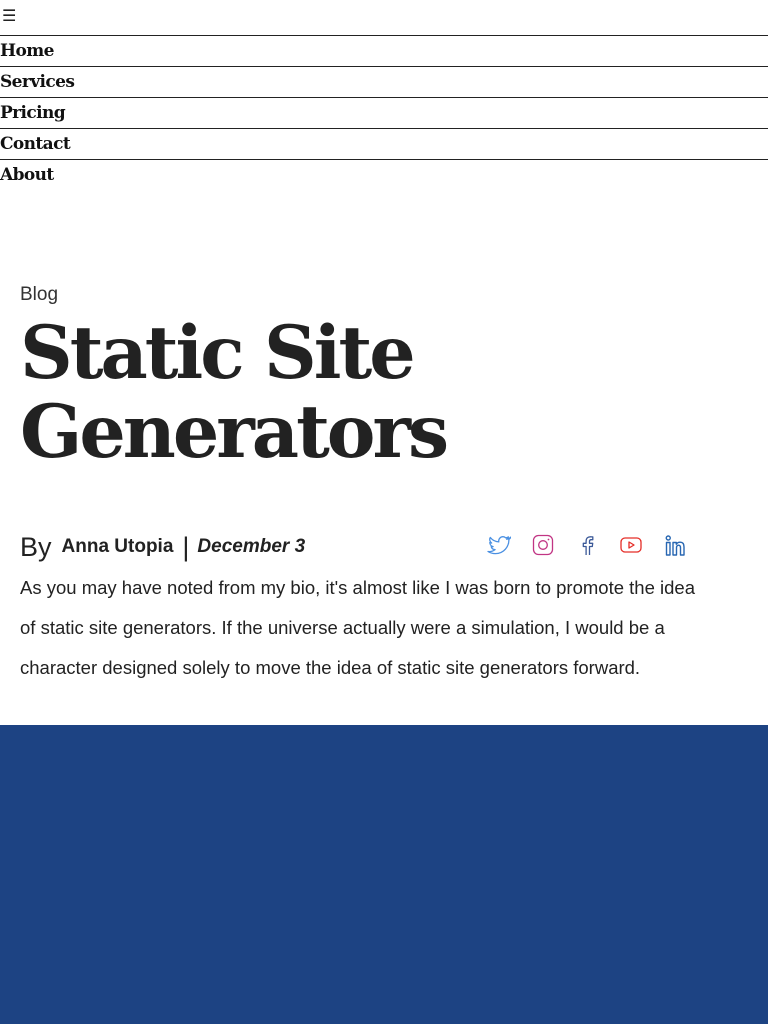 Image resolution: width=768 pixels, height=1024 pixels. I want to click on linkedin-icon, so click(675, 545).